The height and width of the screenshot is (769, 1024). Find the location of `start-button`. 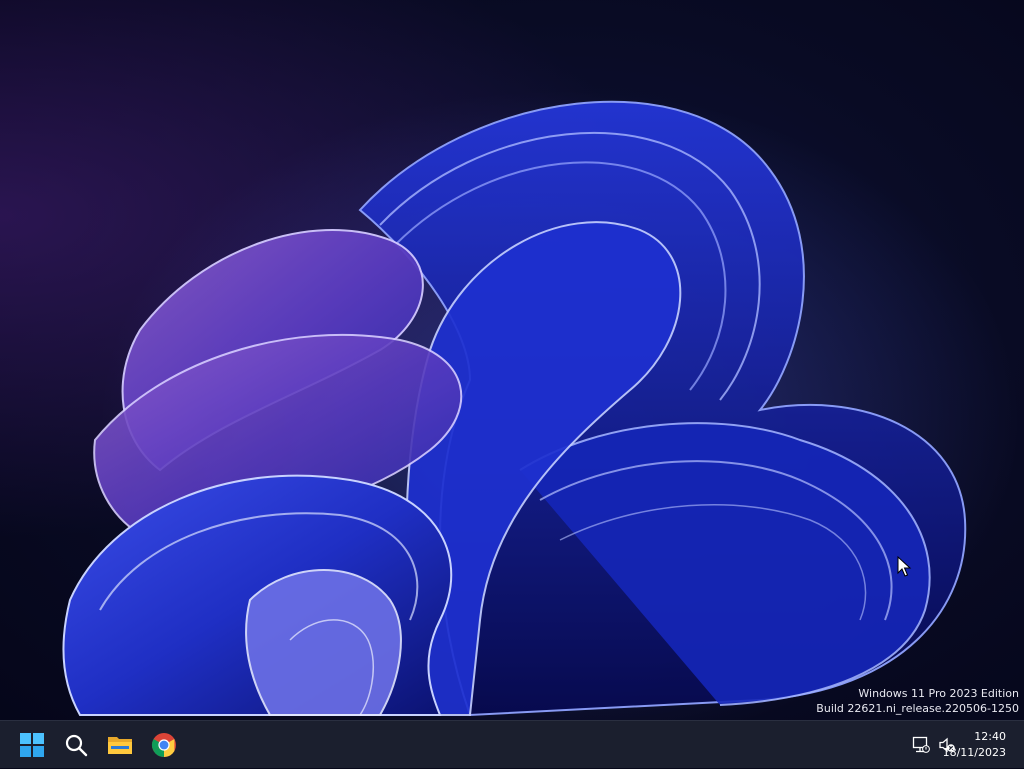

start-button is located at coordinates (32, 745).